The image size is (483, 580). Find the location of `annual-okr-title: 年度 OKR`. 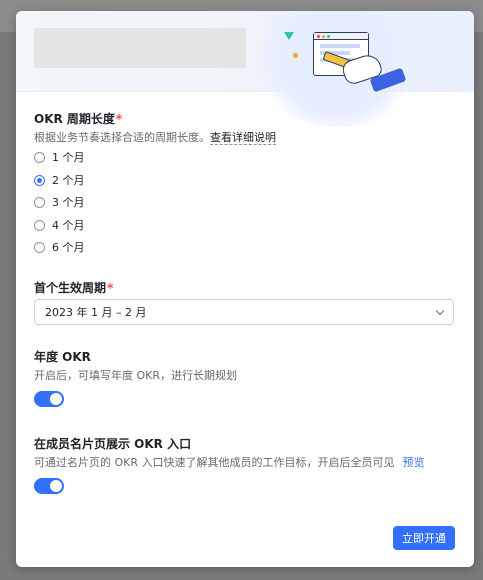

annual-okr-title: 年度 OKR is located at coordinates (62, 357).